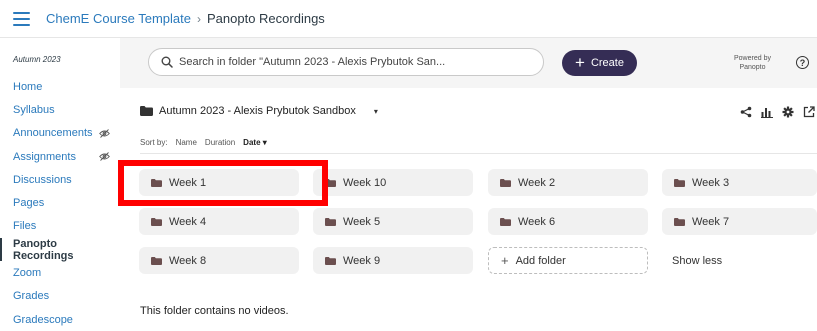  I want to click on subfolder-tile: Week 3, so click(739, 182).